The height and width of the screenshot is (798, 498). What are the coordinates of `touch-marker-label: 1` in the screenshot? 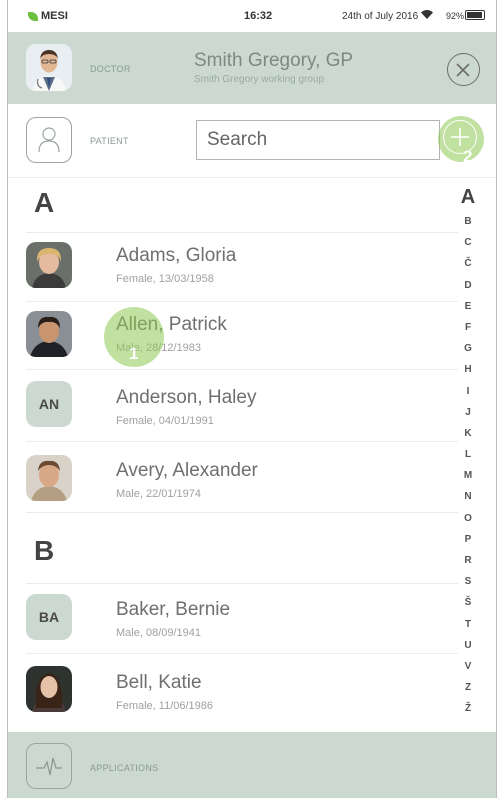 It's located at (134, 353).